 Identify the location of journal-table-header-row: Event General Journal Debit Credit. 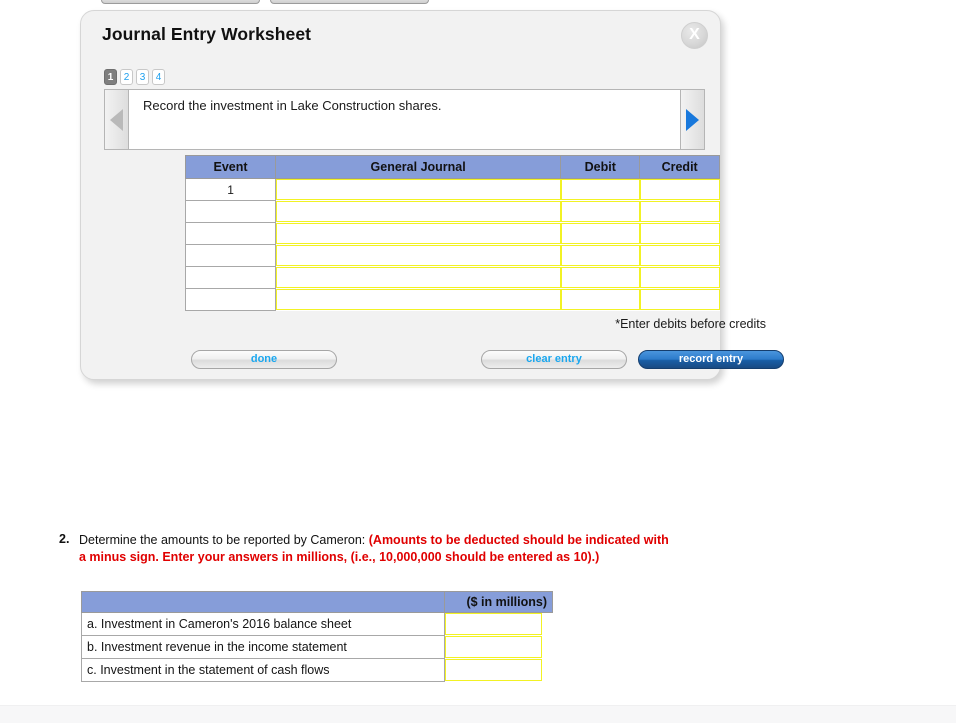
(452, 167).